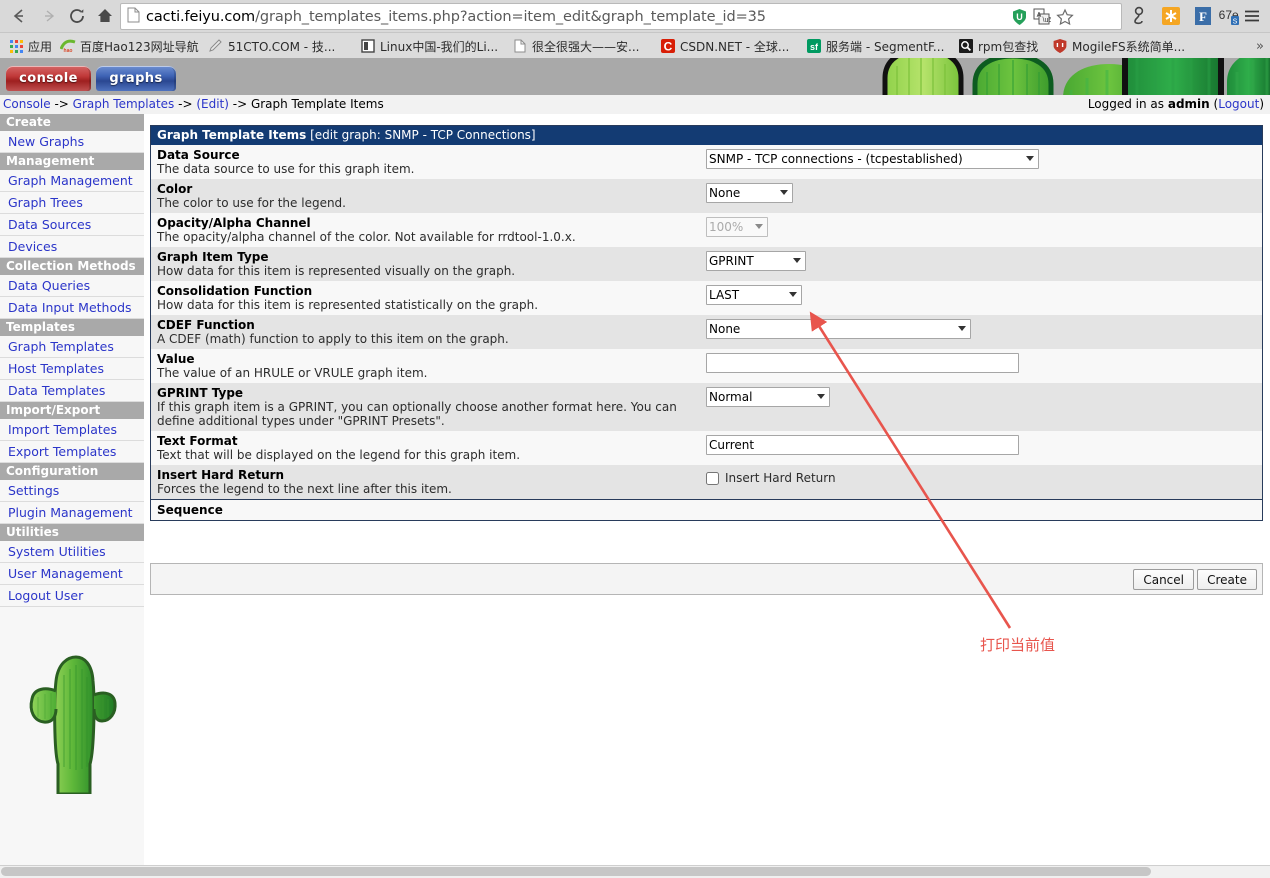 The image size is (1270, 878). Describe the element at coordinates (1227, 579) in the screenshot. I see `create-button: Create` at that location.